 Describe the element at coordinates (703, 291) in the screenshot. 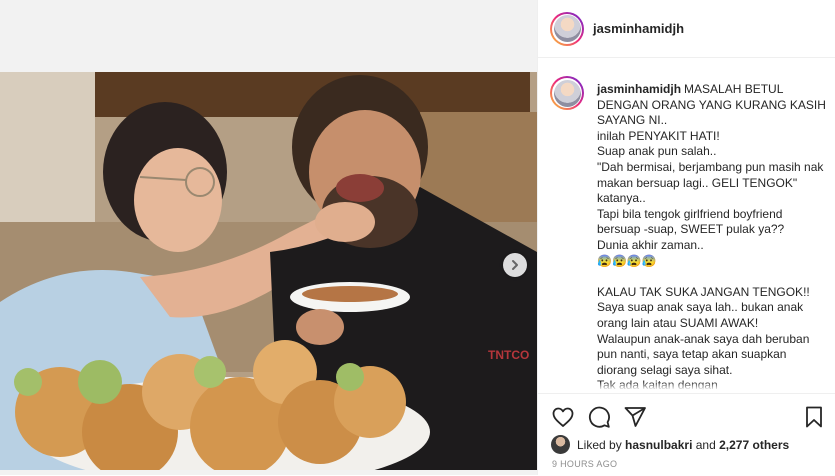

I see `caption-line: KALAU TAK SUKA JANGAN TENGOK!!` at that location.